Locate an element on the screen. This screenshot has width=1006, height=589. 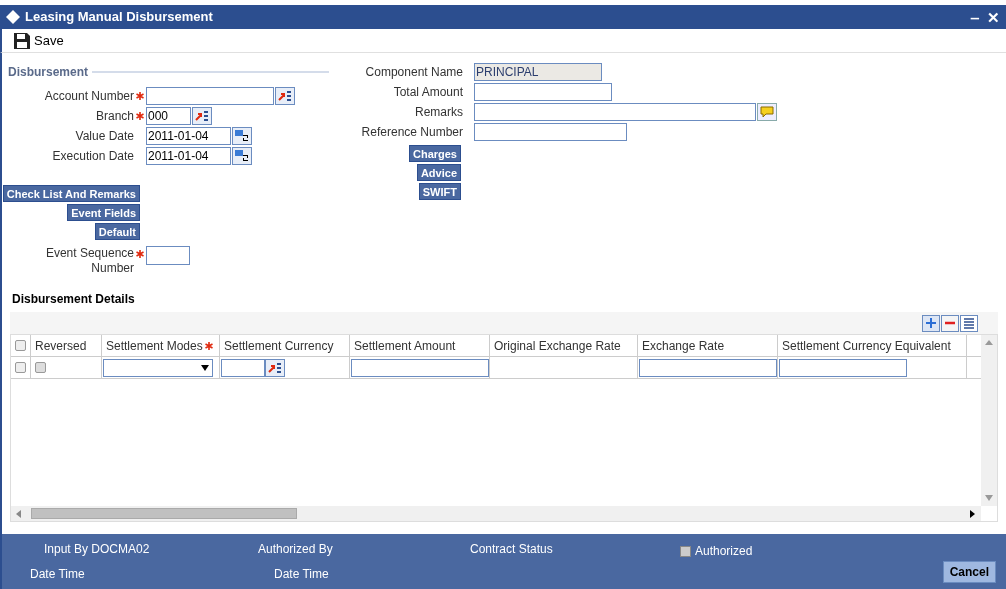
field-label: Branch is located at coordinates (114, 116).